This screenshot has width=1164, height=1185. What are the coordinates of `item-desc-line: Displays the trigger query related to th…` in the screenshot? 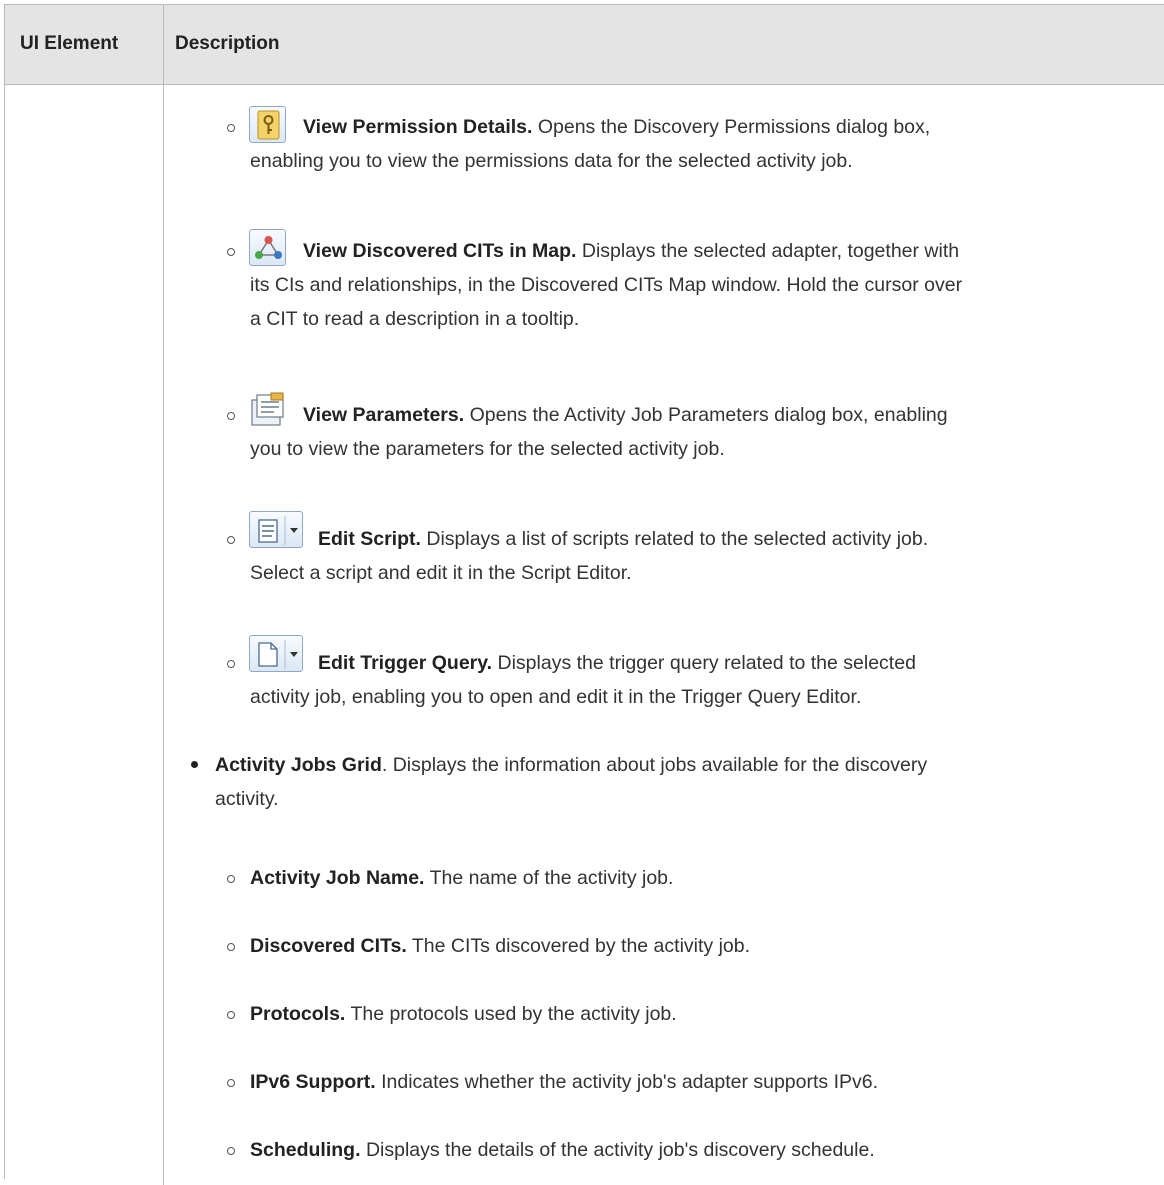 It's located at (706, 663).